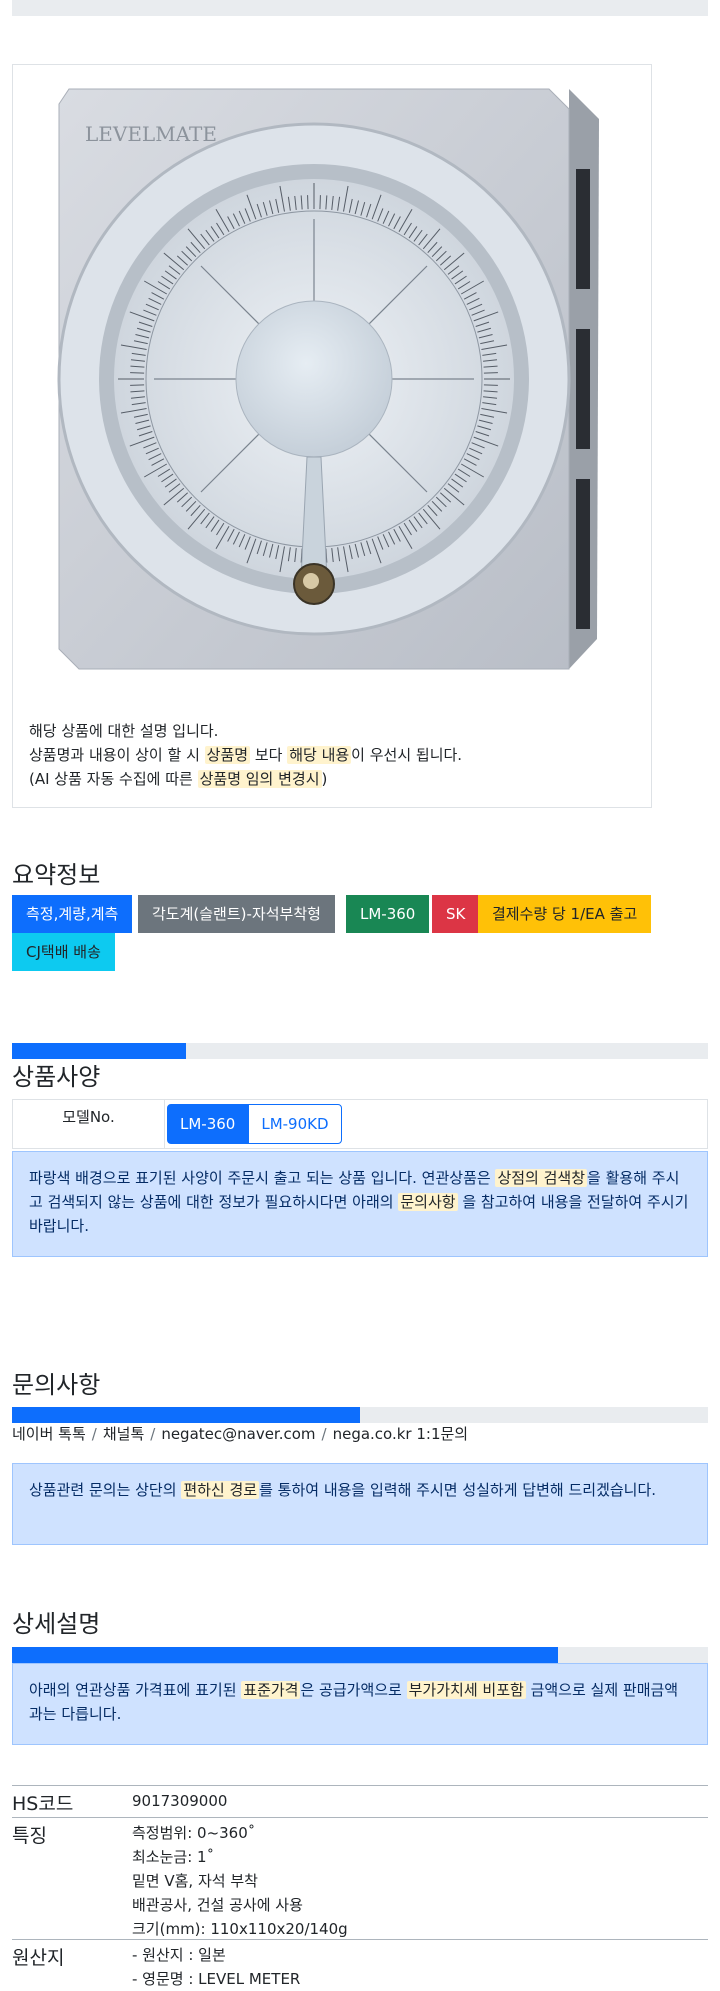 The height and width of the screenshot is (1991, 720). I want to click on contact-channel-talk: 채널톡, so click(123, 1434).